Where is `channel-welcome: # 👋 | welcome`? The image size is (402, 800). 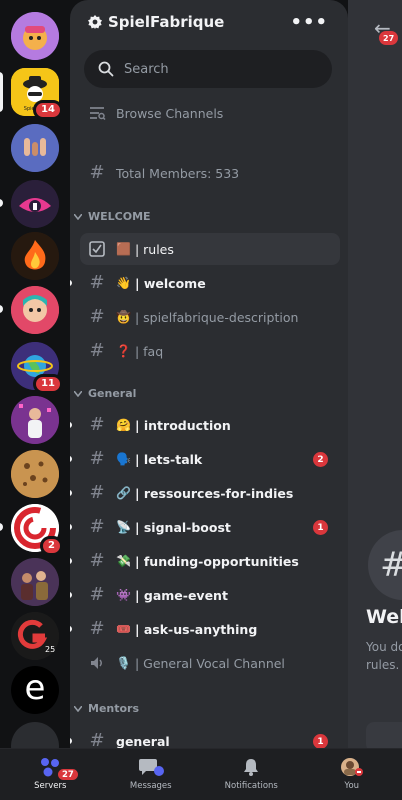 channel-welcome: # 👋 | welcome is located at coordinates (205, 283).